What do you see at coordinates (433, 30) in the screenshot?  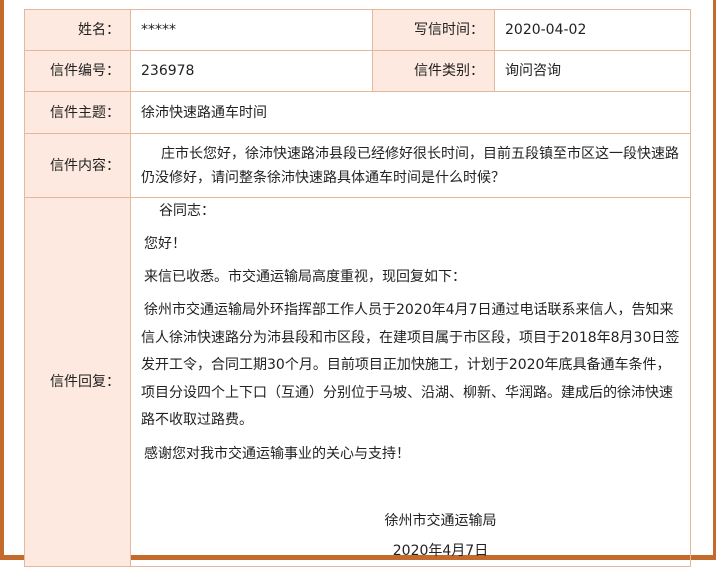 I see `time-label: 写信时间：` at bounding box center [433, 30].